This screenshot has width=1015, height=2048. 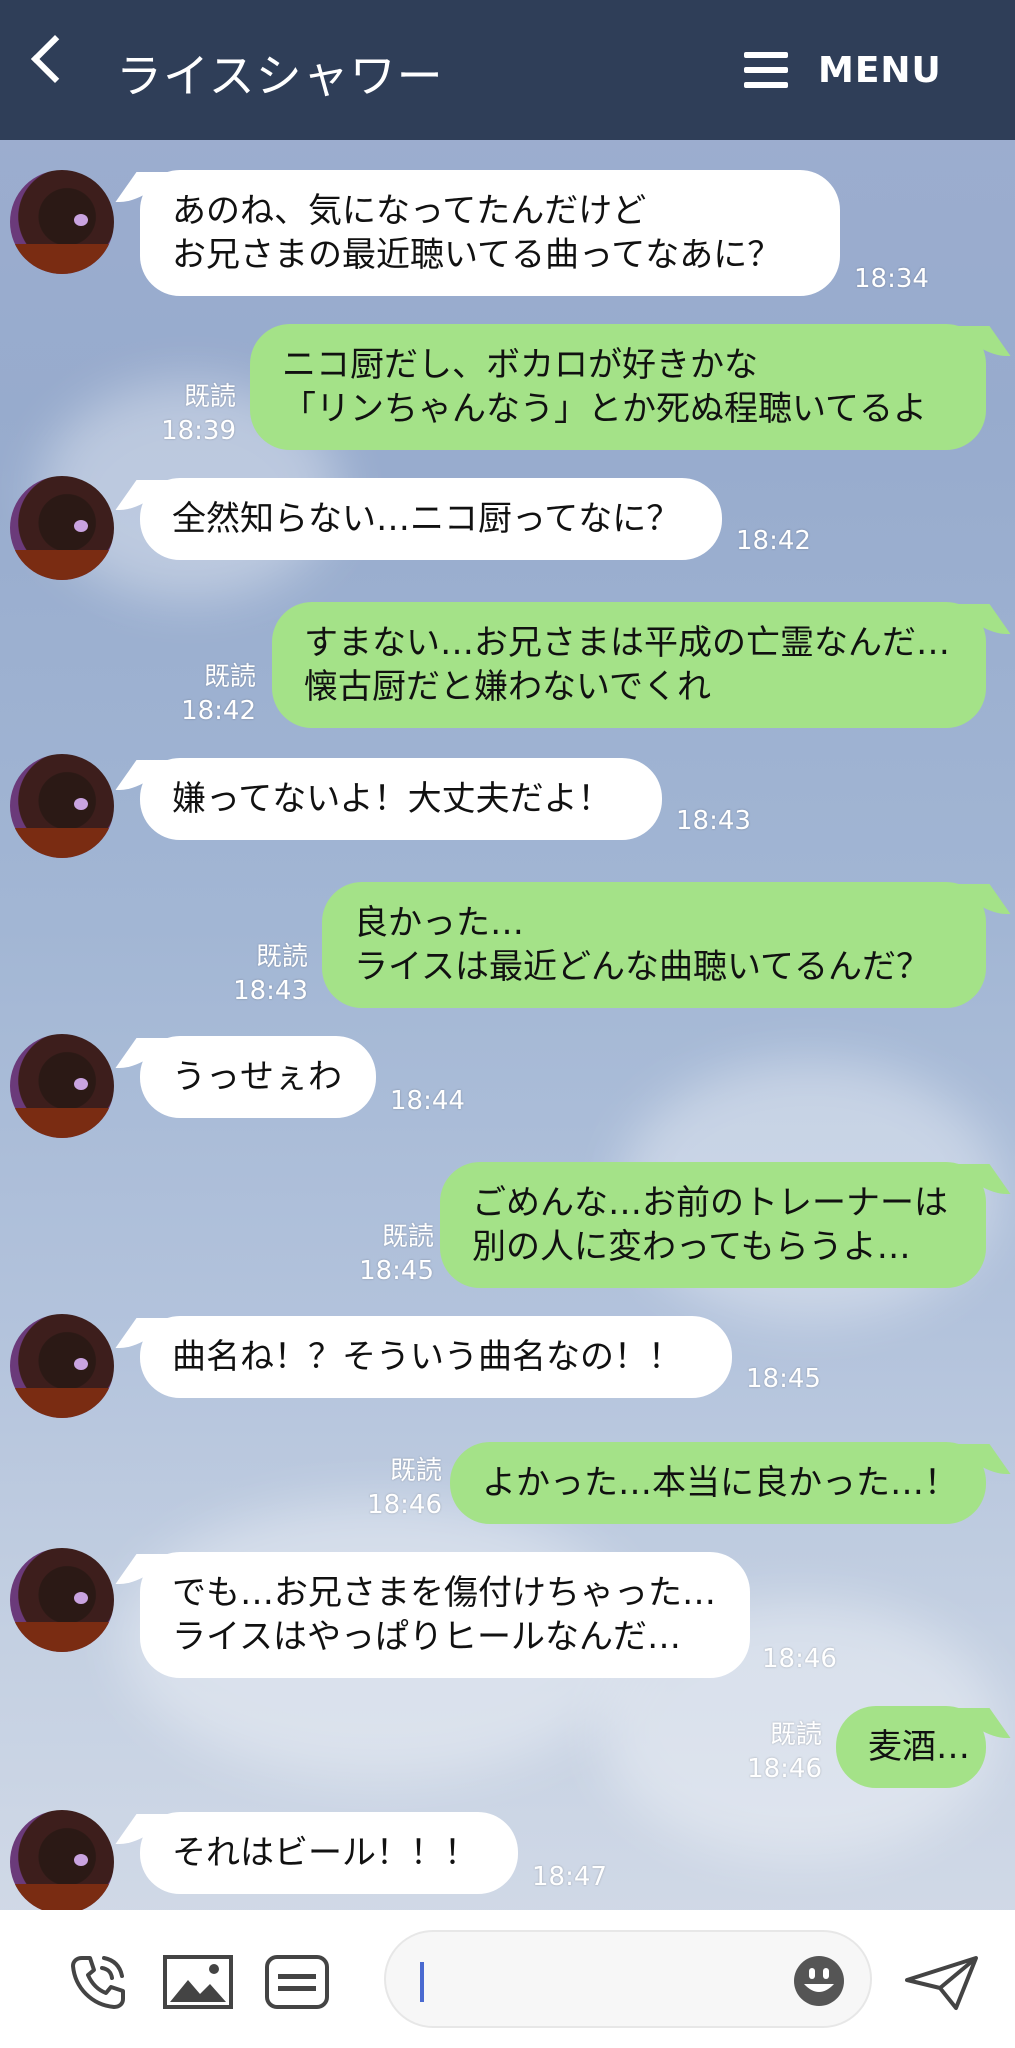 What do you see at coordinates (718, 1483) in the screenshot?
I see `message-bubble-outgoing: よかった…本当に良かった…！` at bounding box center [718, 1483].